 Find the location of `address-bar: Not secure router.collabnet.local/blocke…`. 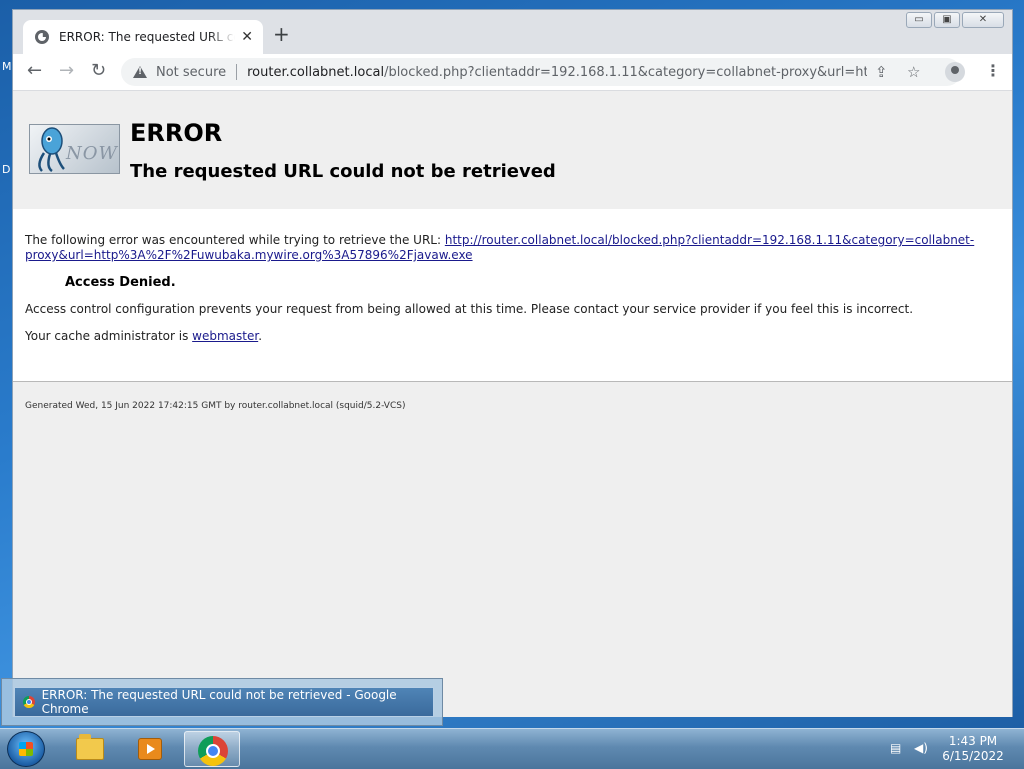

address-bar: Not secure router.collabnet.local/blocke… is located at coordinates (541, 72).